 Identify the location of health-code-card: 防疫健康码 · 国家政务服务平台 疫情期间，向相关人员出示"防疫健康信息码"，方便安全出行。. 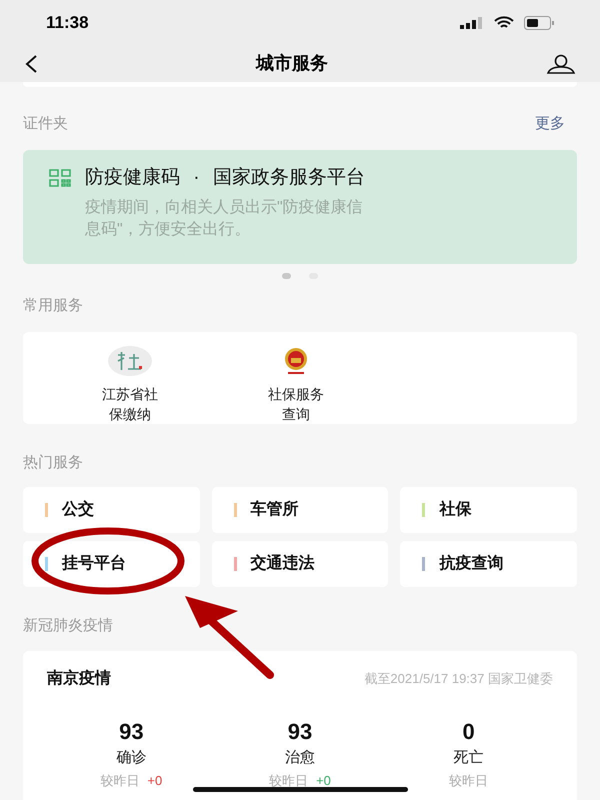
(300, 207).